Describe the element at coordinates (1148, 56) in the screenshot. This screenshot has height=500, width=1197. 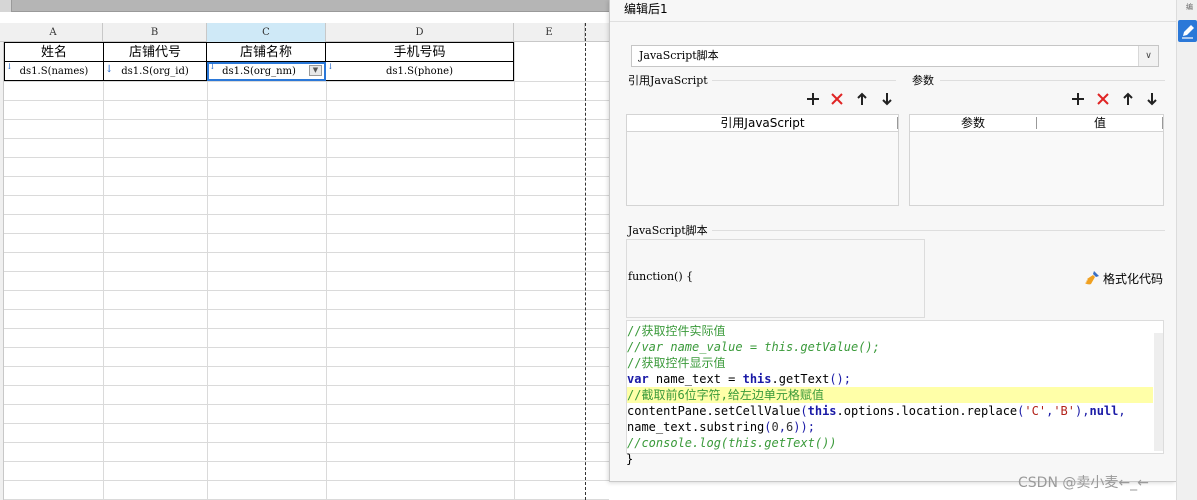
I see `chevron-down-icon: ∨` at that location.